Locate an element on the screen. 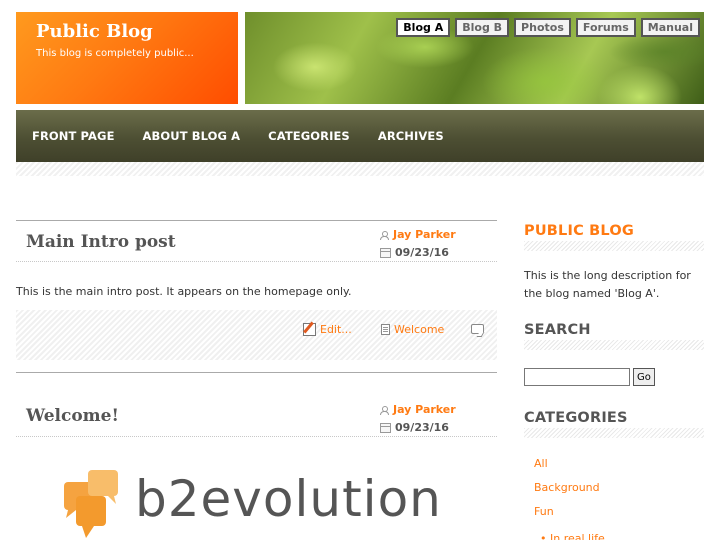 This screenshot has height=540, width=720. nav-shadow-divider is located at coordinates (360, 169).